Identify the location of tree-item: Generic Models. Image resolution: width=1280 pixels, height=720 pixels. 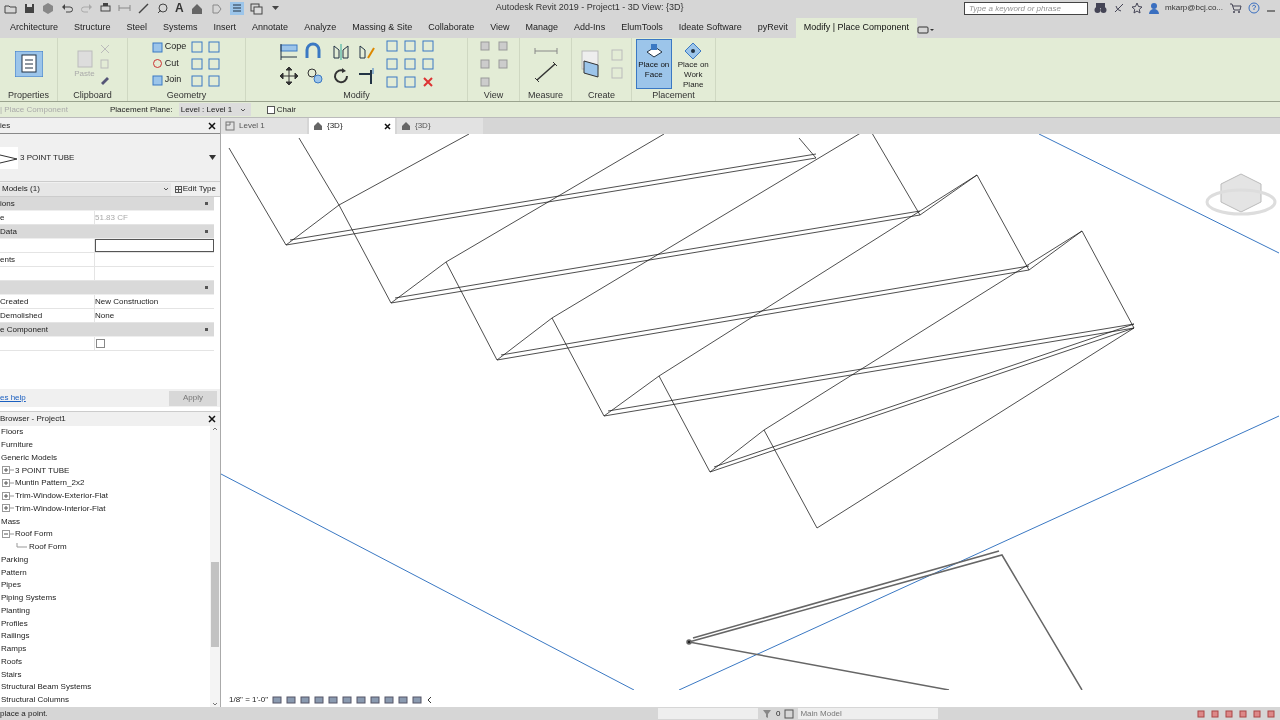
(29, 457).